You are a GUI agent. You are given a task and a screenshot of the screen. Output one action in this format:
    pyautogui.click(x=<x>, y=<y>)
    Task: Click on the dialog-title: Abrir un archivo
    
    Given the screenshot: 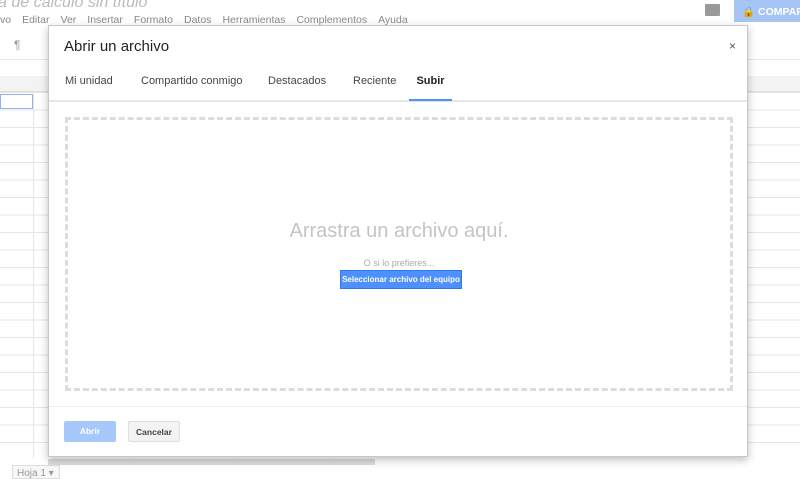 What is the action you would take?
    pyautogui.click(x=117, y=46)
    